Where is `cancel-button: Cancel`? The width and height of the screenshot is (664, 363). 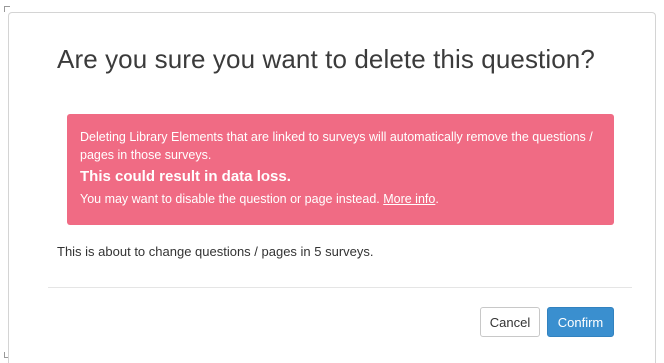
cancel-button: Cancel is located at coordinates (510, 322).